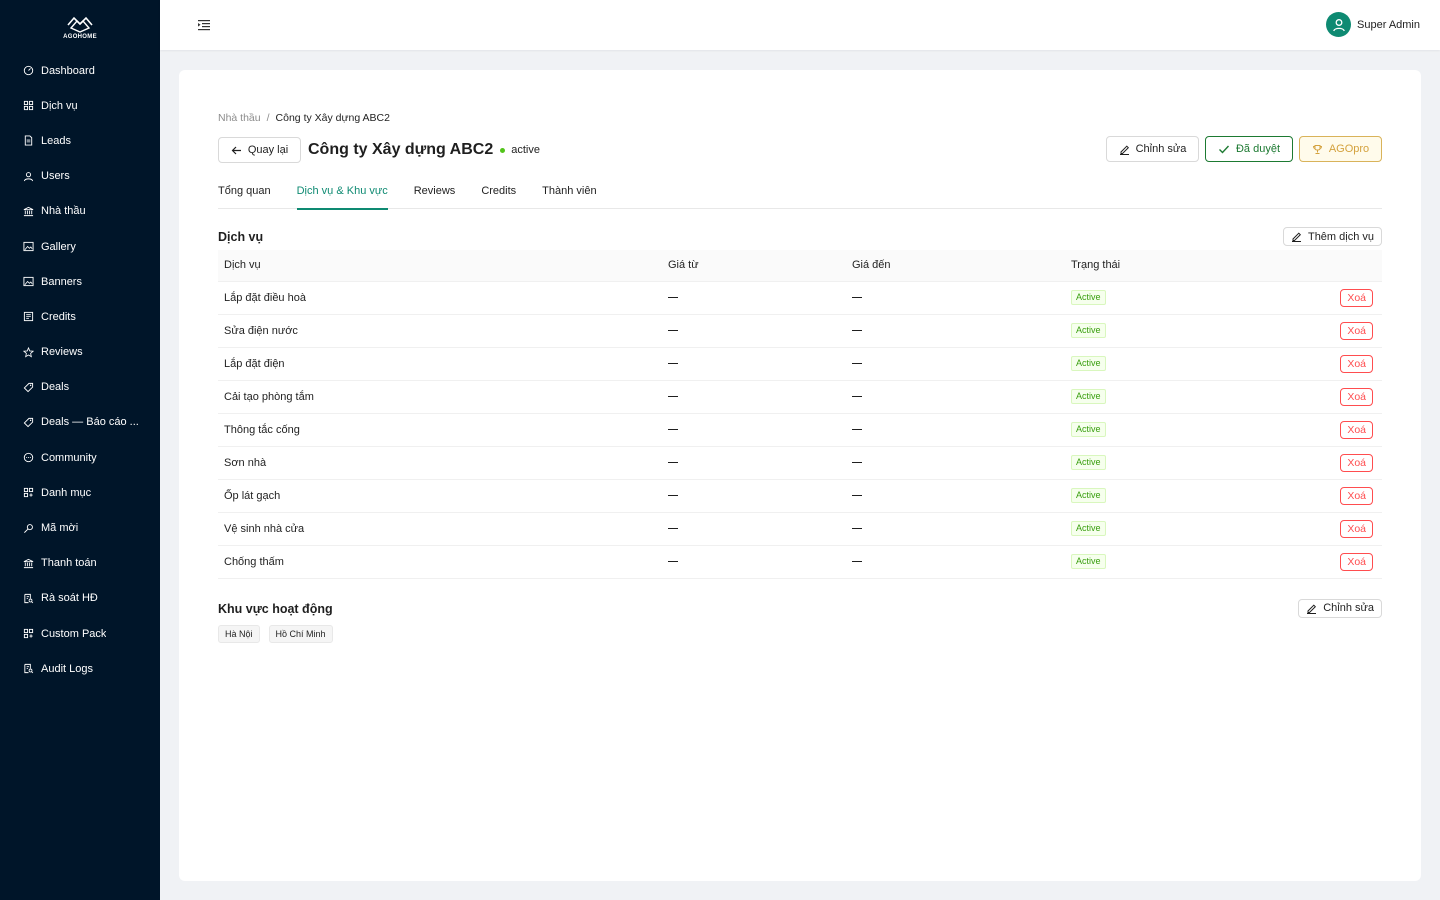 The height and width of the screenshot is (900, 1440). What do you see at coordinates (239, 118) in the screenshot?
I see `breadcrumb-parent: Nhà thầu` at bounding box center [239, 118].